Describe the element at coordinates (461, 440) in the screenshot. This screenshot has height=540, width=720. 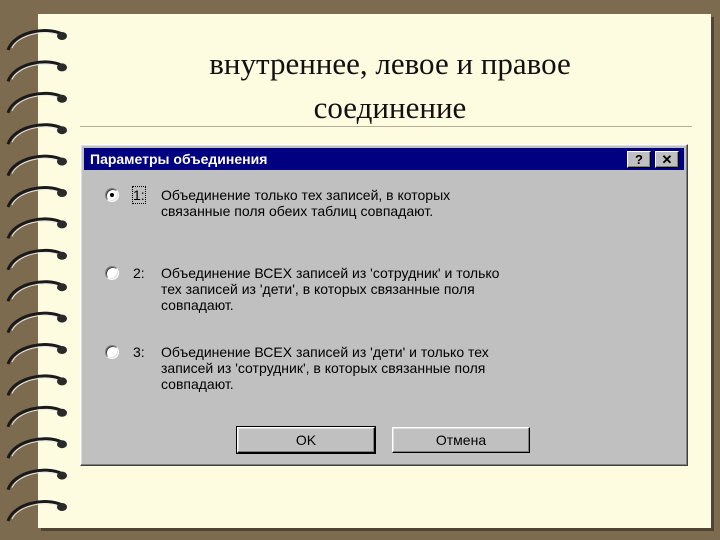
I see `cancel-button: Отмена` at that location.